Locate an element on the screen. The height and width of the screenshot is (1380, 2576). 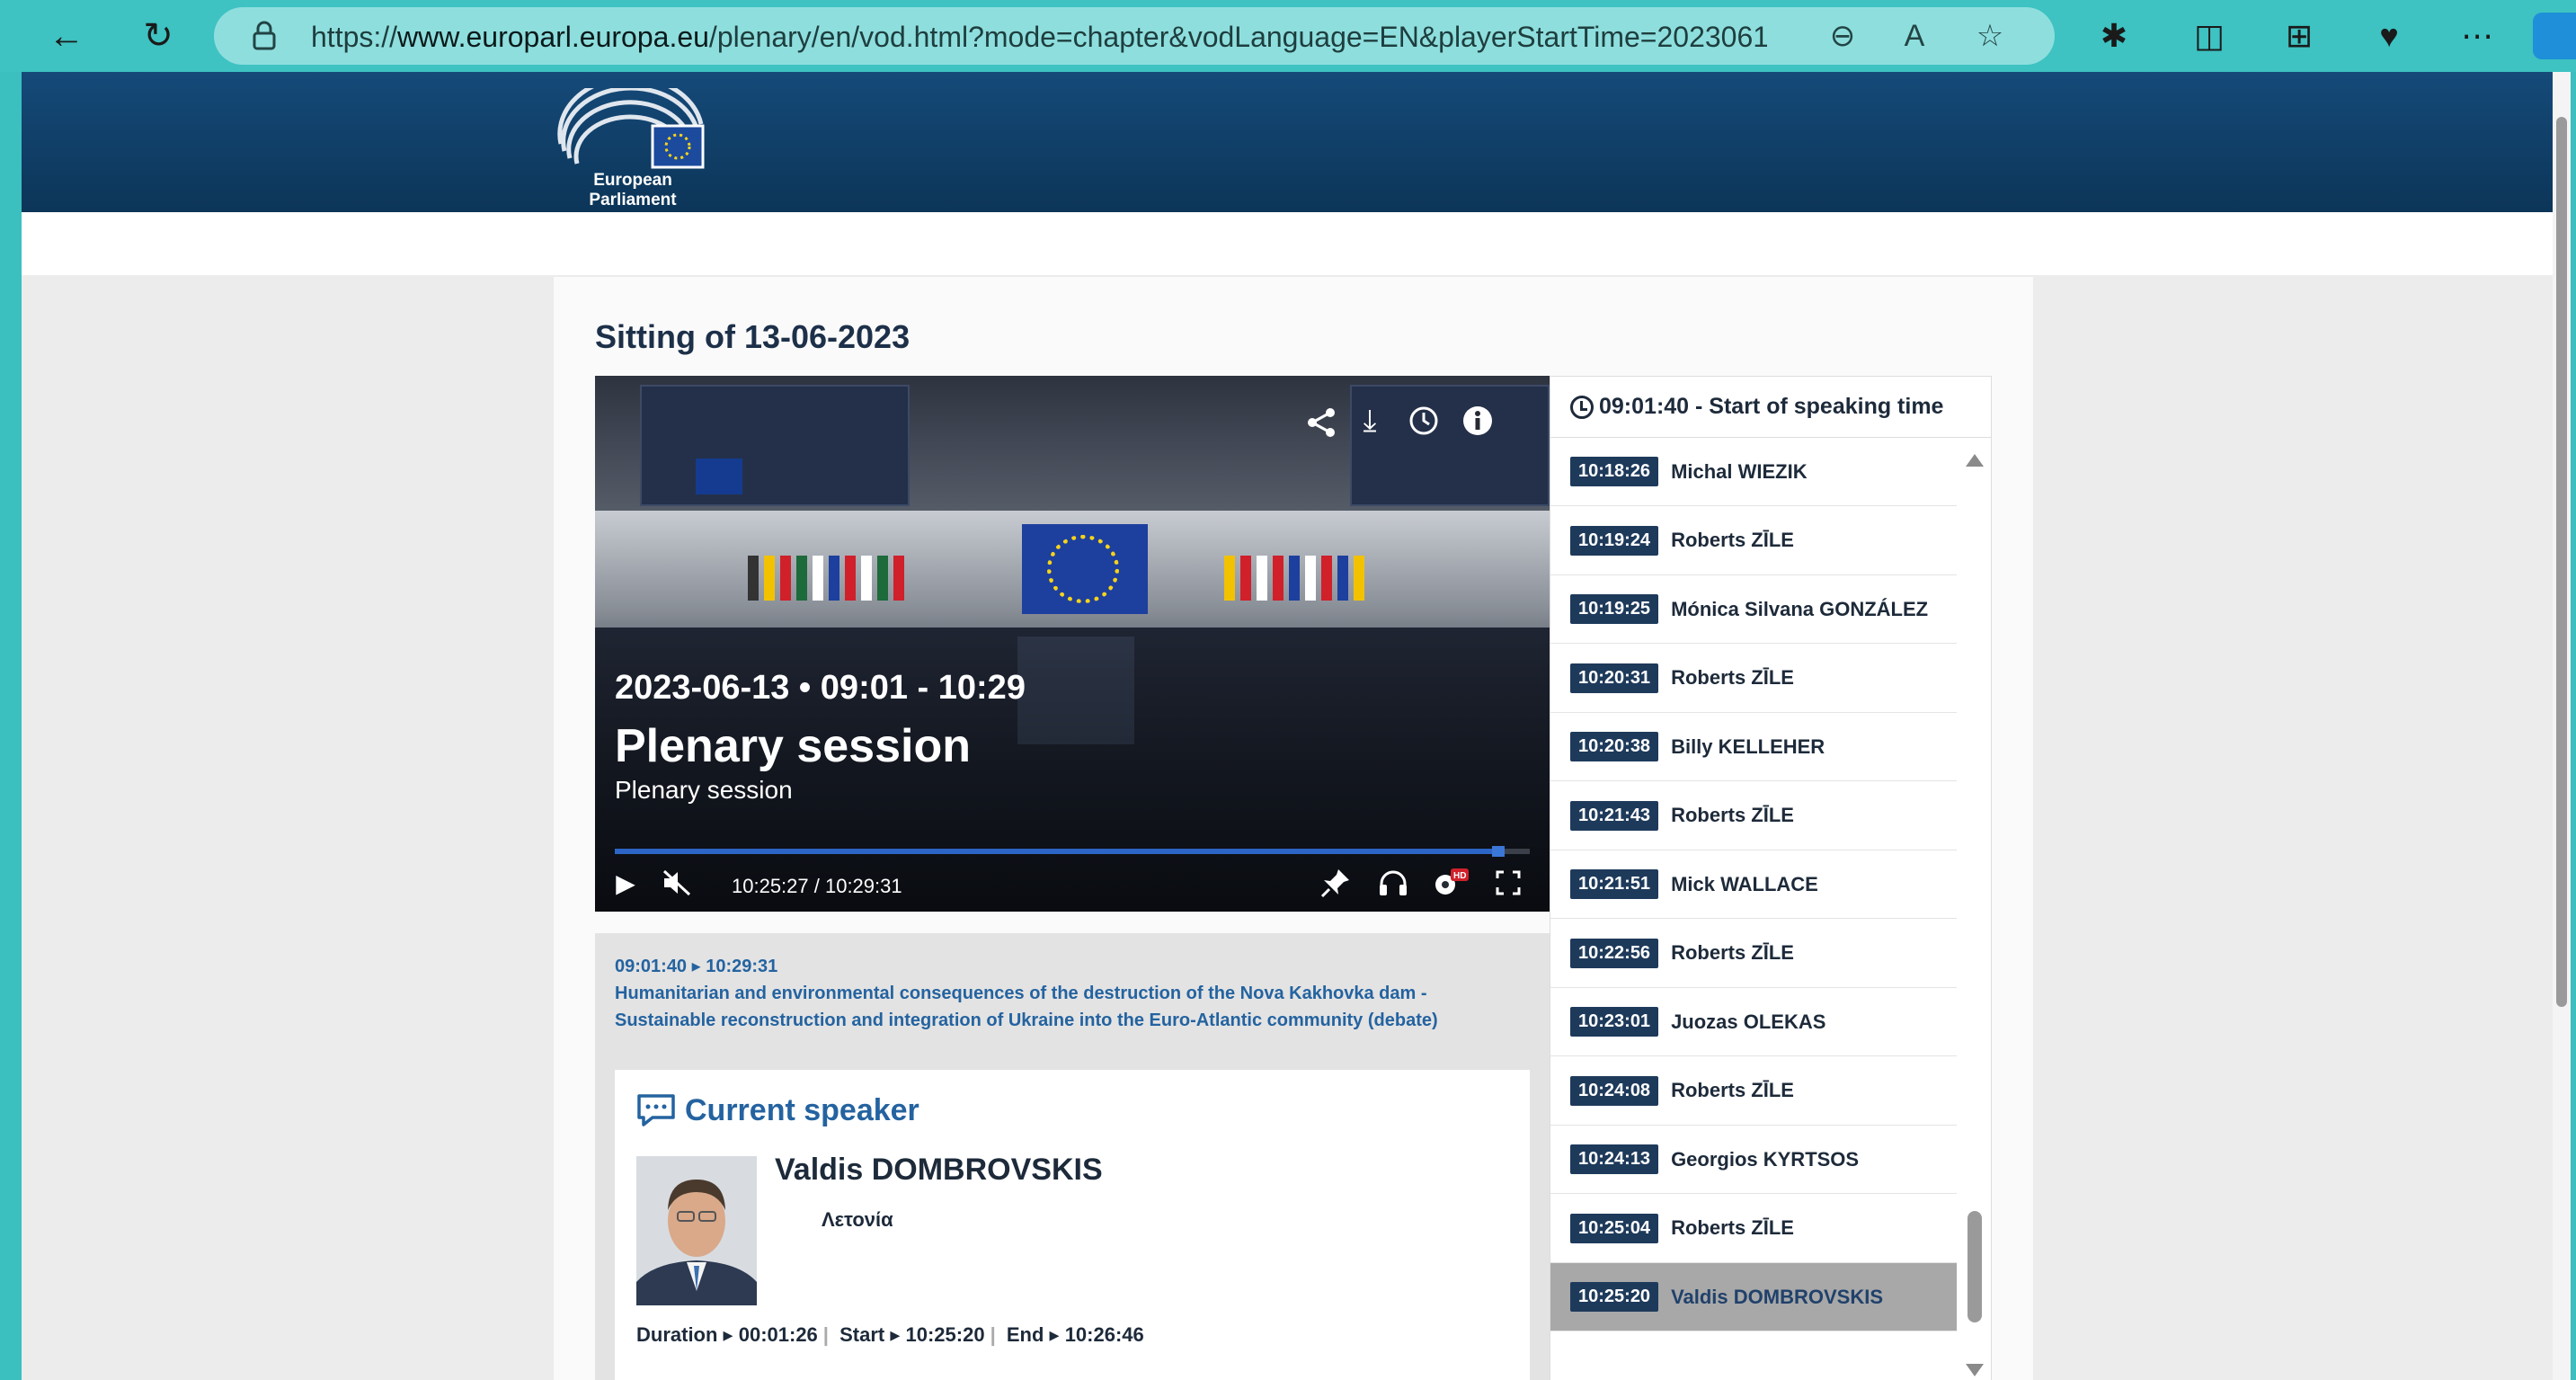
chapter-row: 10:22:56 Roberts ZĪLE is located at coordinates (1753, 954).